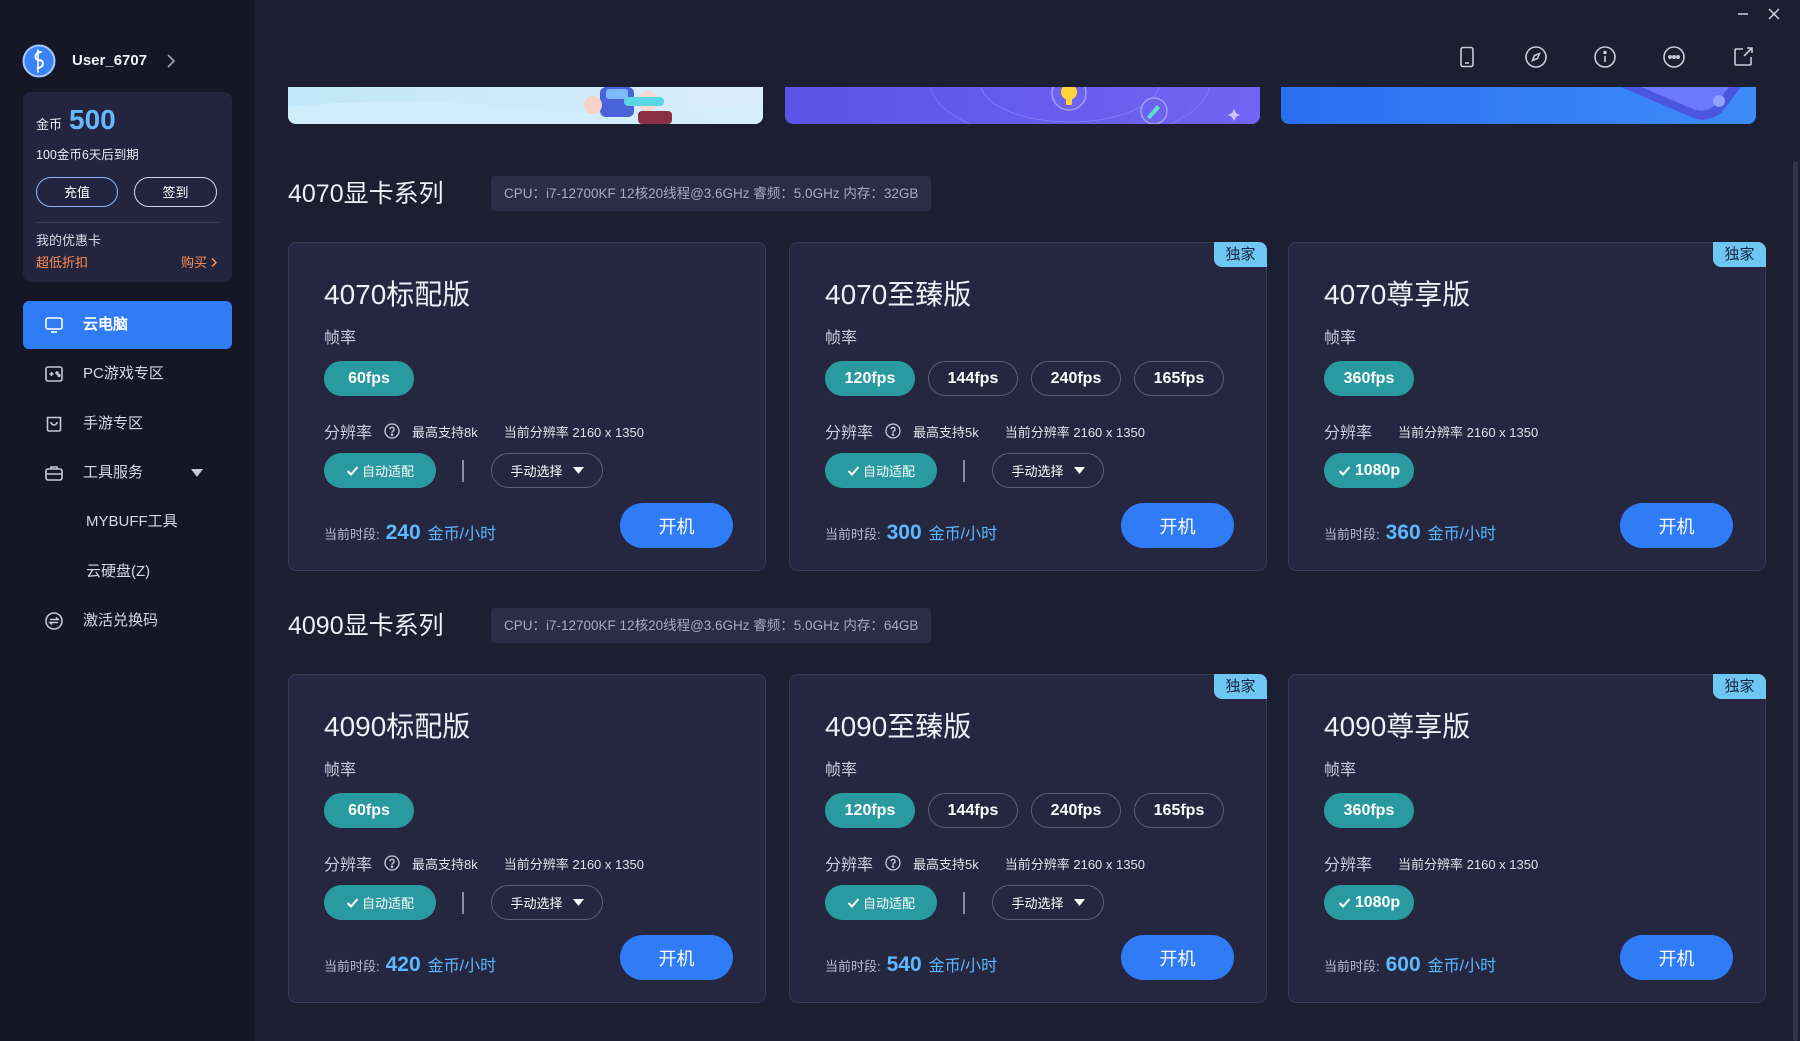 The image size is (1800, 1041). I want to click on plan-name: 4070标配版, so click(397, 294).